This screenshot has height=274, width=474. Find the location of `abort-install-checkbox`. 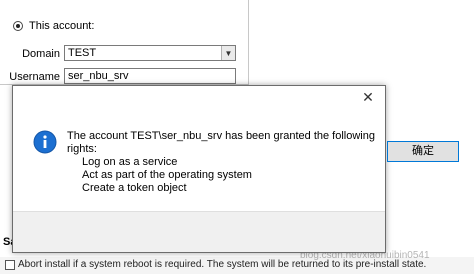

abort-install-checkbox is located at coordinates (10, 265).